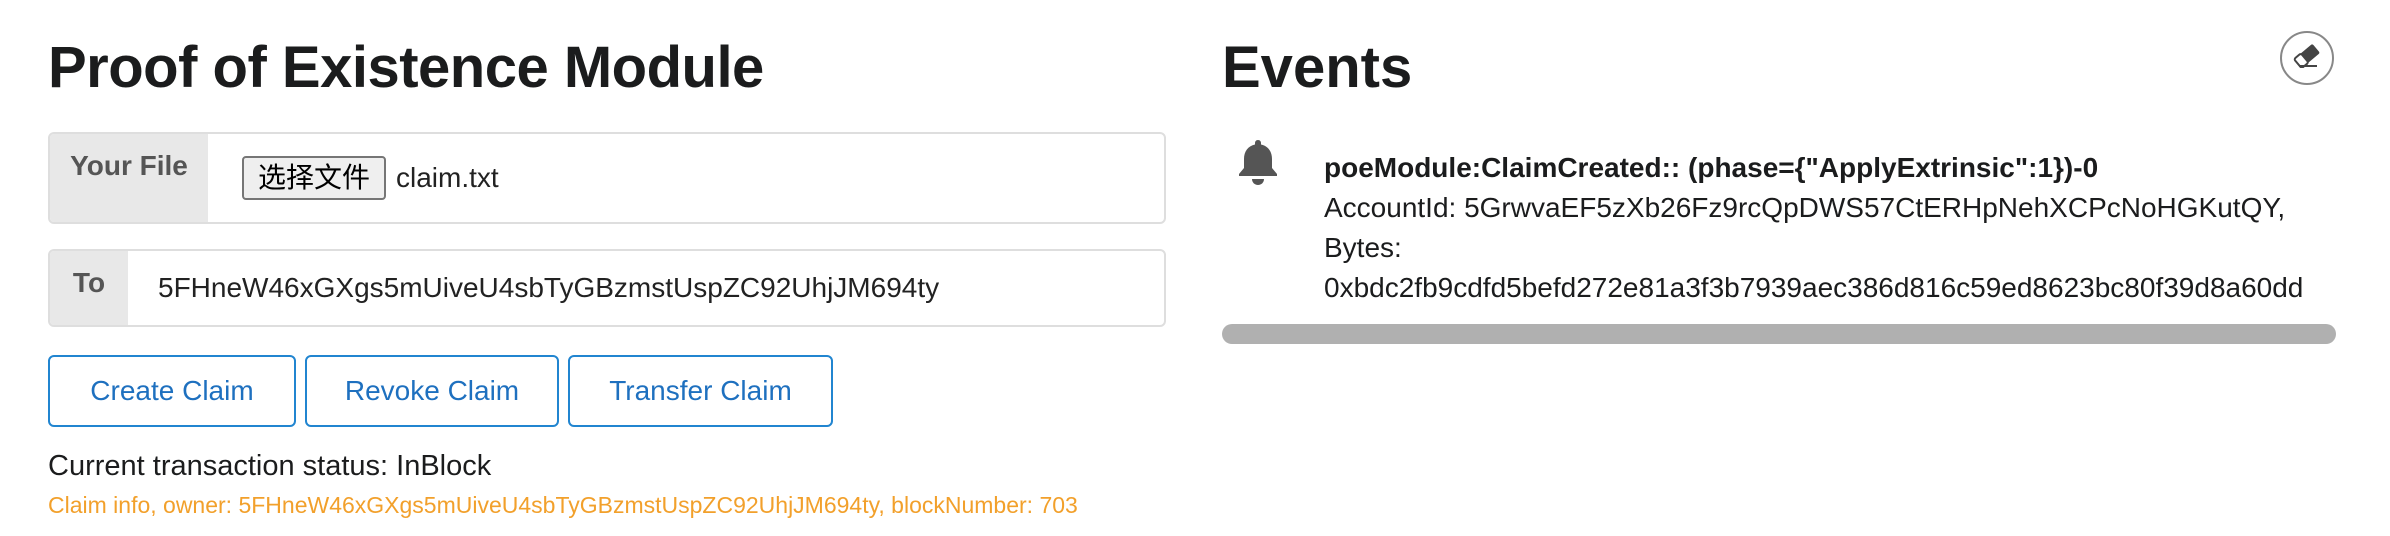 The image size is (2390, 536). I want to click on file-name: claim.txt, so click(447, 177).